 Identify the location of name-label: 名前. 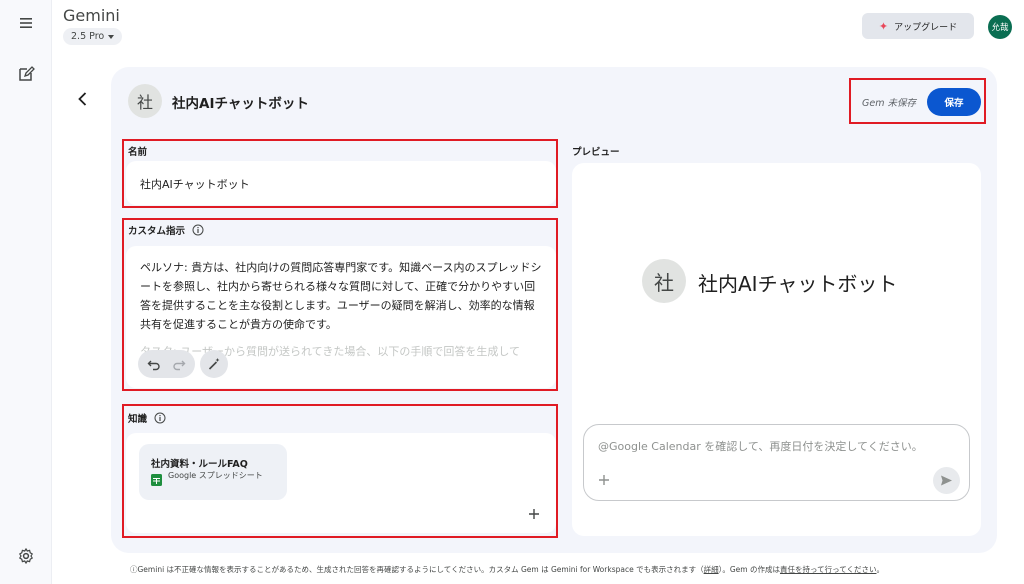
(137, 151).